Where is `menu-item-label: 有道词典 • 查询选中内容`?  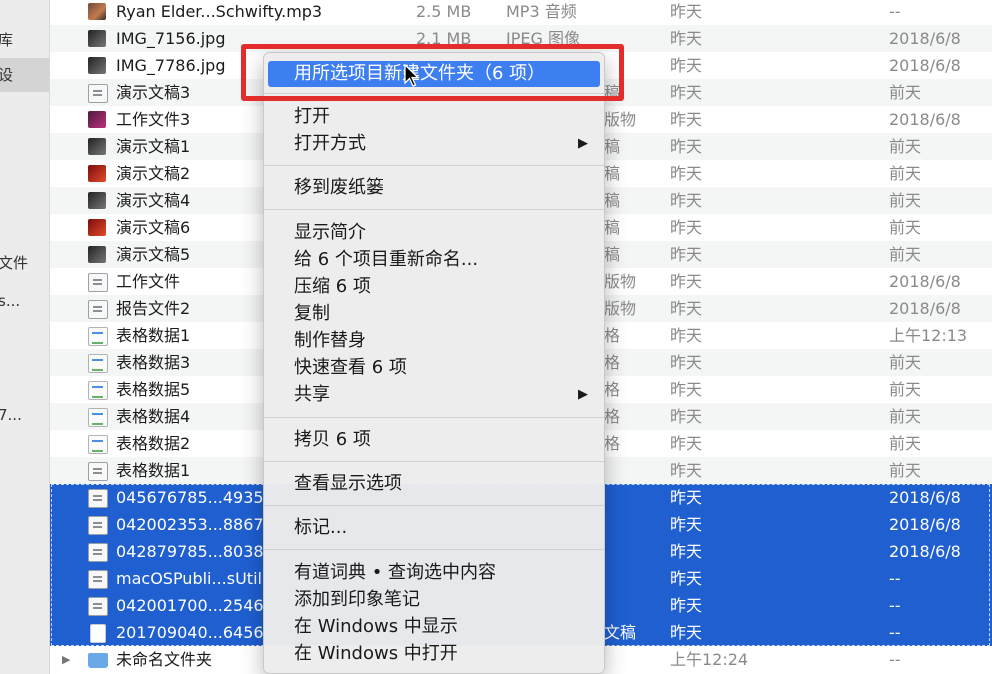 menu-item-label: 有道词典 • 查询选中内容 is located at coordinates (395, 572).